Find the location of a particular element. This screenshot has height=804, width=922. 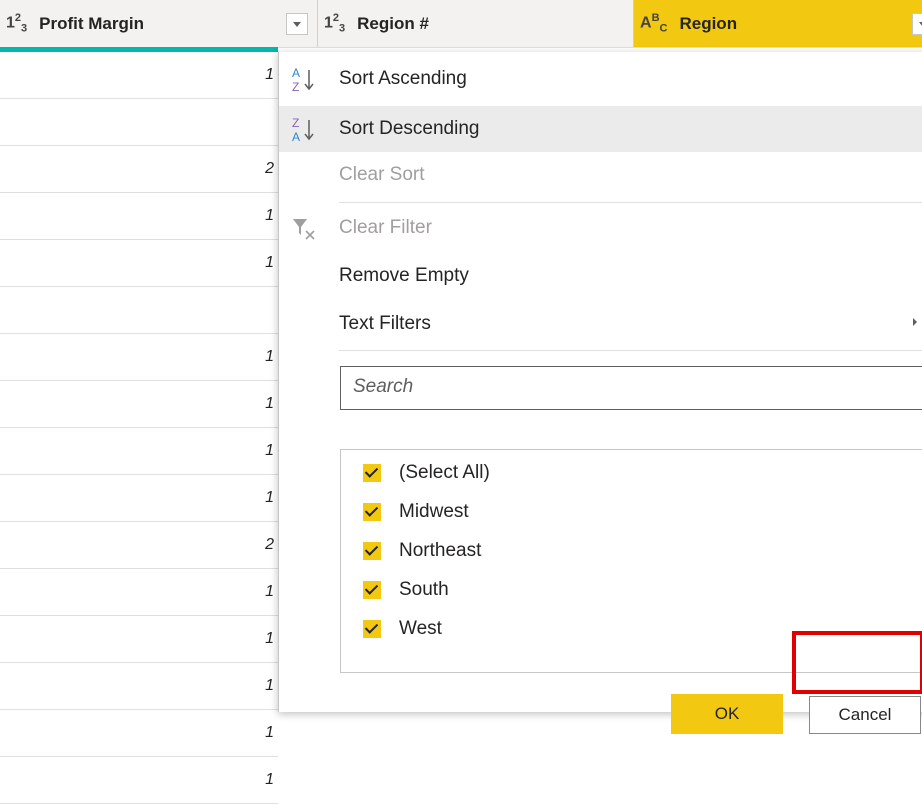

search-box is located at coordinates (631, 388).